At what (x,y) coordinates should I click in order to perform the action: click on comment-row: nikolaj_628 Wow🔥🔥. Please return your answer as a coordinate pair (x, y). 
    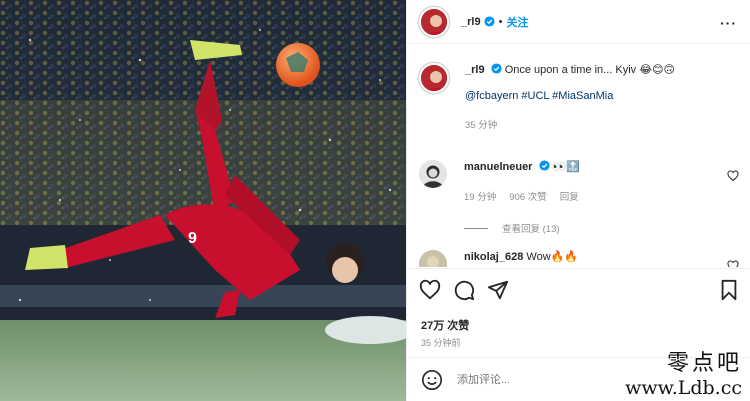
    Looking at the image, I should click on (579, 258).